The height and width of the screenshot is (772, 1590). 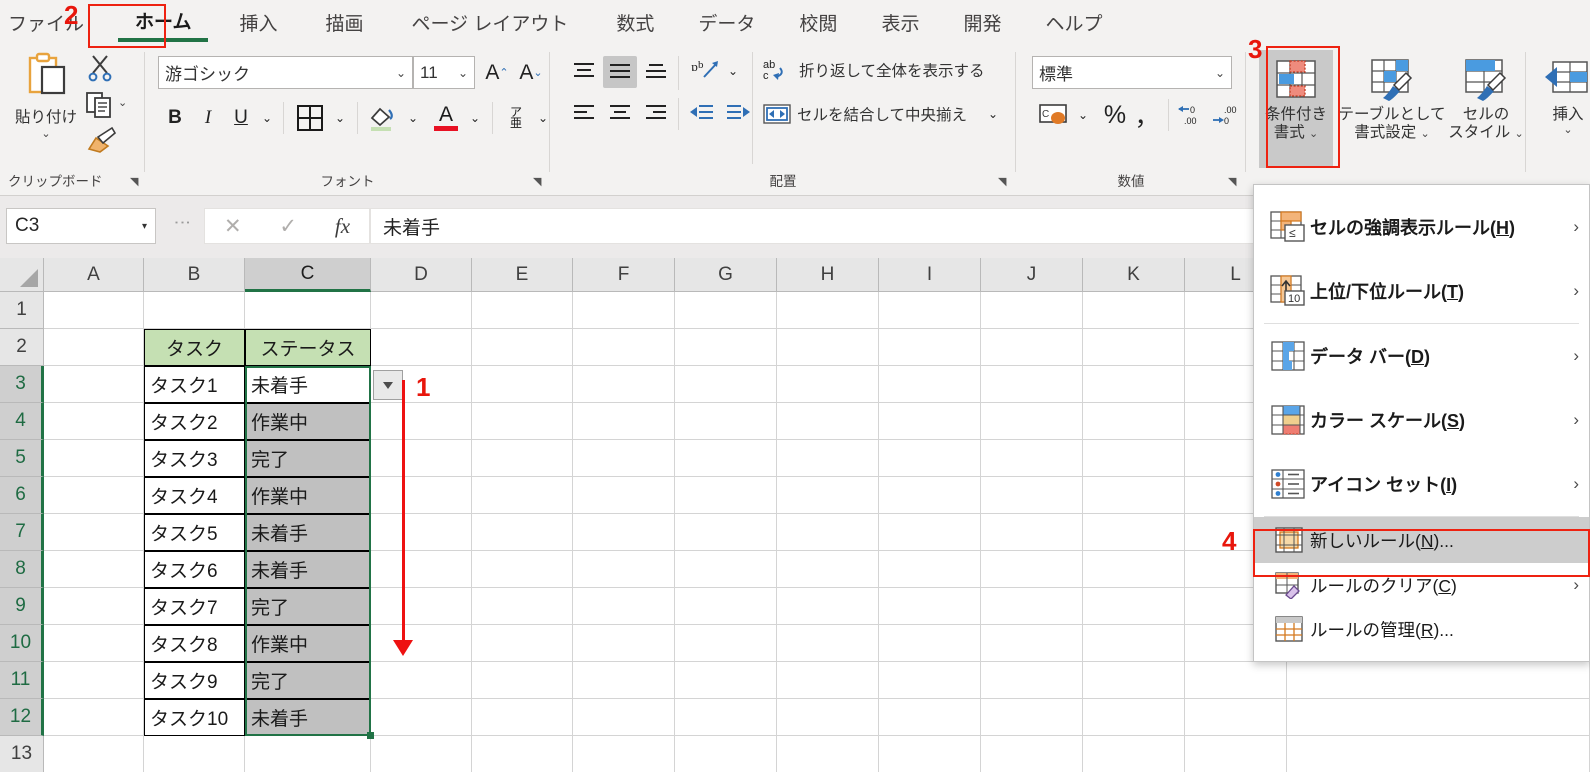 I want to click on phonetic-guide-button: ア亜, so click(x=516, y=118).